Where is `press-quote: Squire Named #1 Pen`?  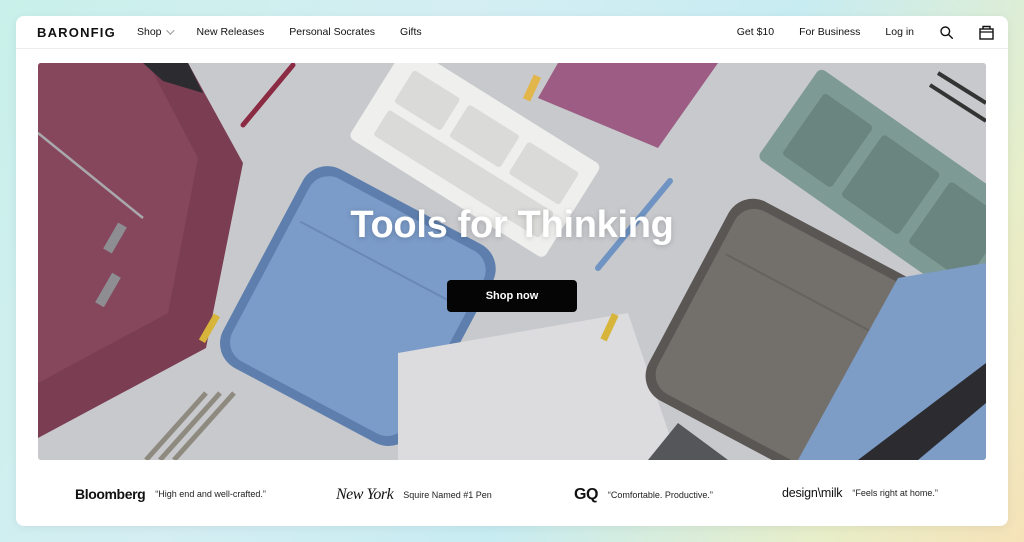
press-quote: Squire Named #1 Pen is located at coordinates (447, 495).